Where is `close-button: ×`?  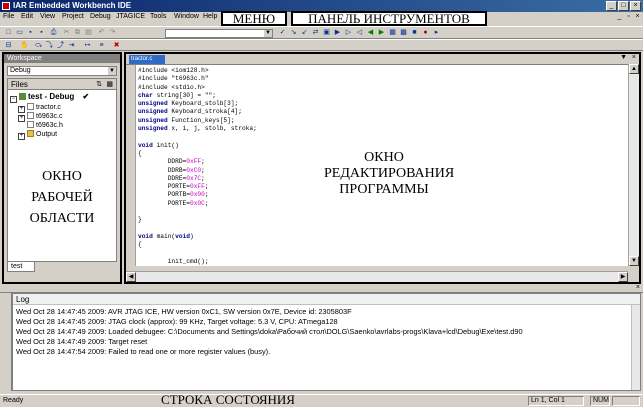
close-button: × is located at coordinates (635, 6).